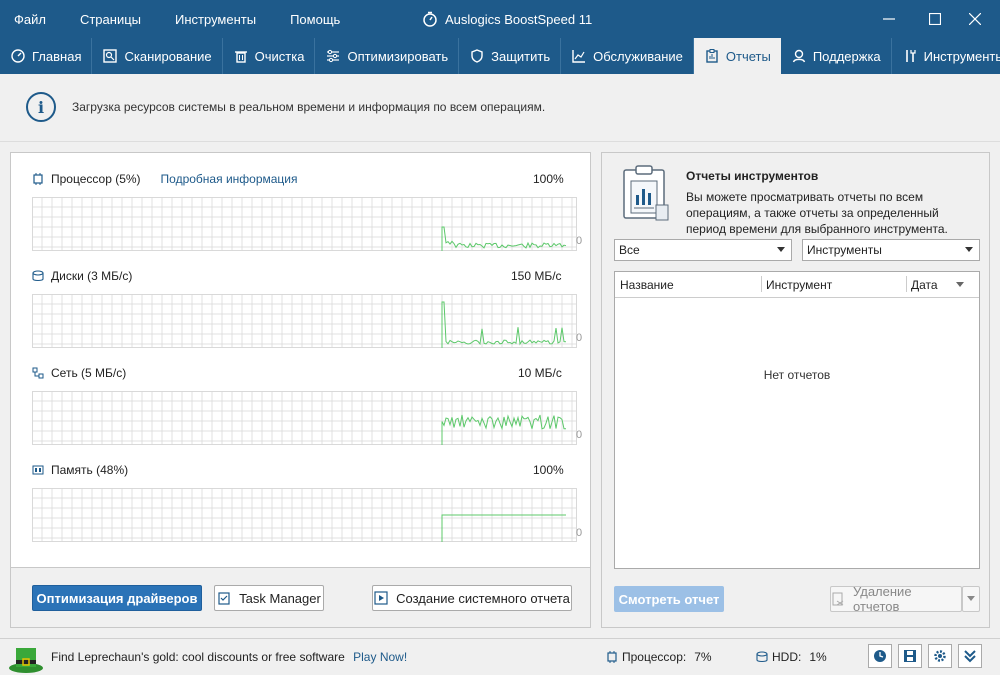 This screenshot has width=1000, height=675. What do you see at coordinates (647, 285) in the screenshot?
I see `column-name: Название` at bounding box center [647, 285].